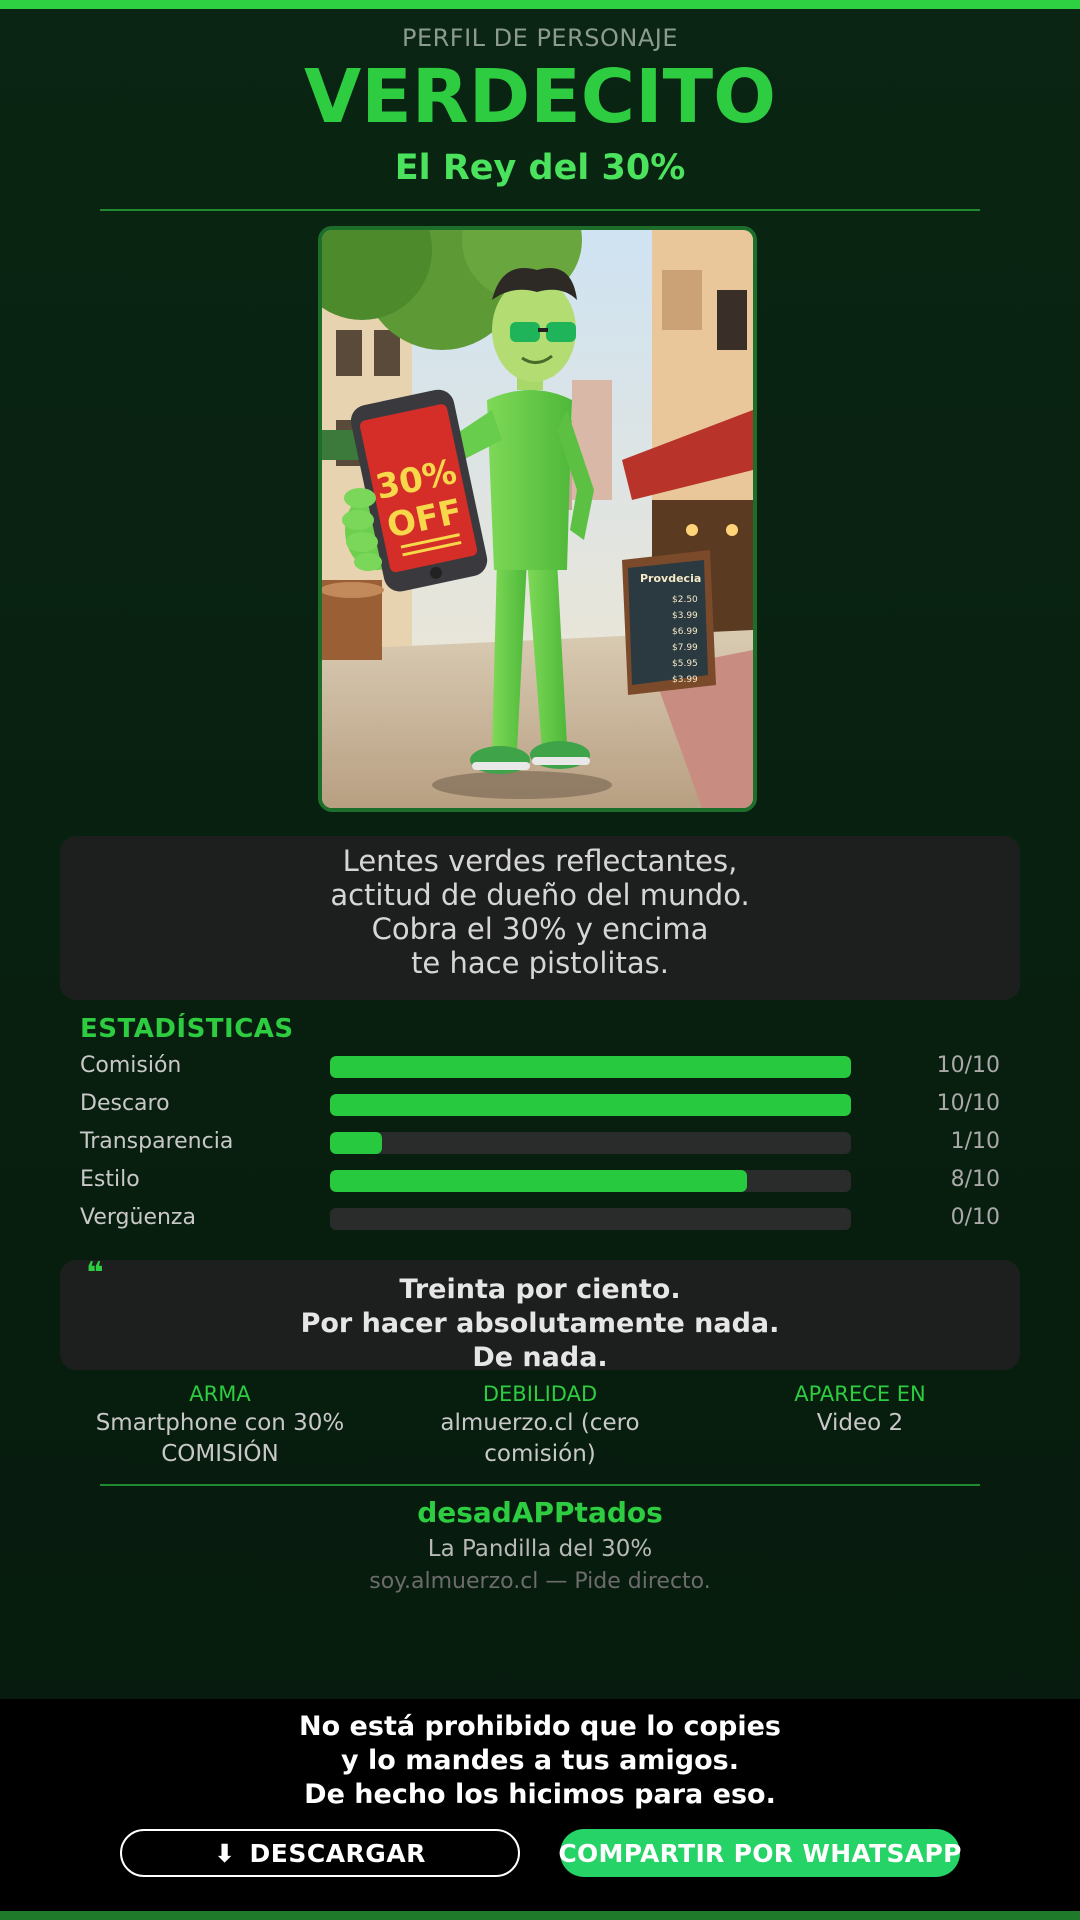 The height and width of the screenshot is (1920, 1080). I want to click on download-button: ⬇ DESCARGAR, so click(320, 1853).